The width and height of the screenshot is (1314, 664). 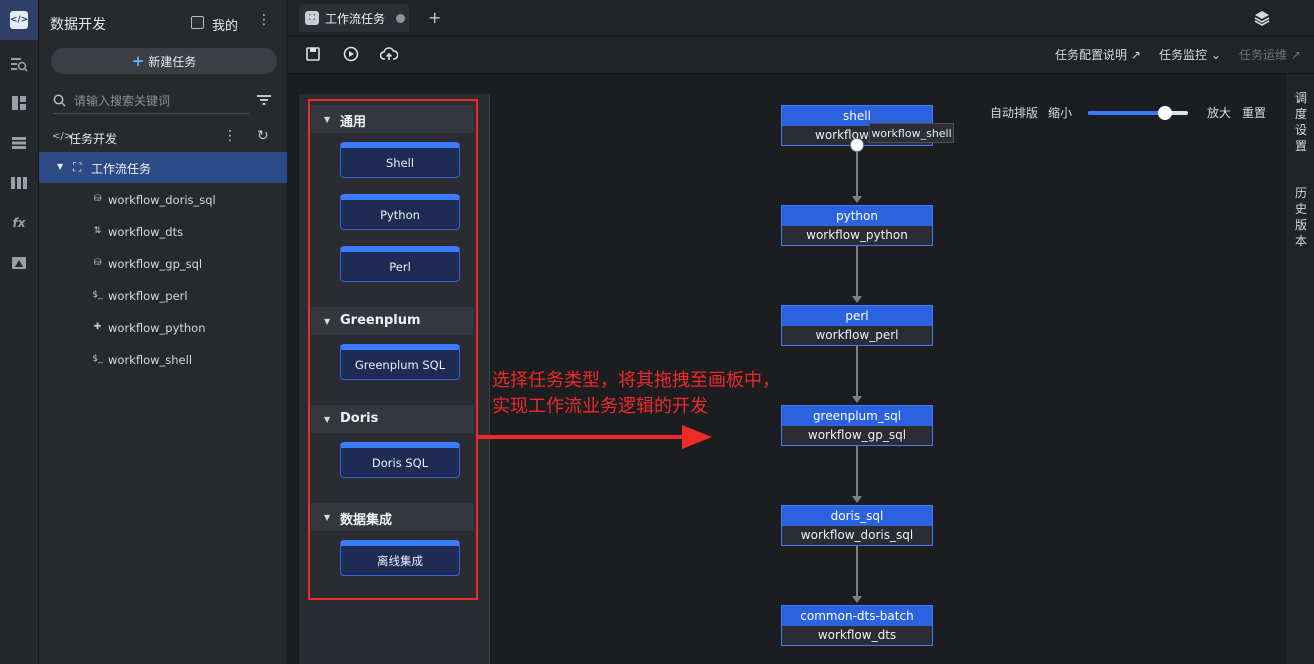 I want to click on refresh-icon: ↻, so click(x=263, y=136).